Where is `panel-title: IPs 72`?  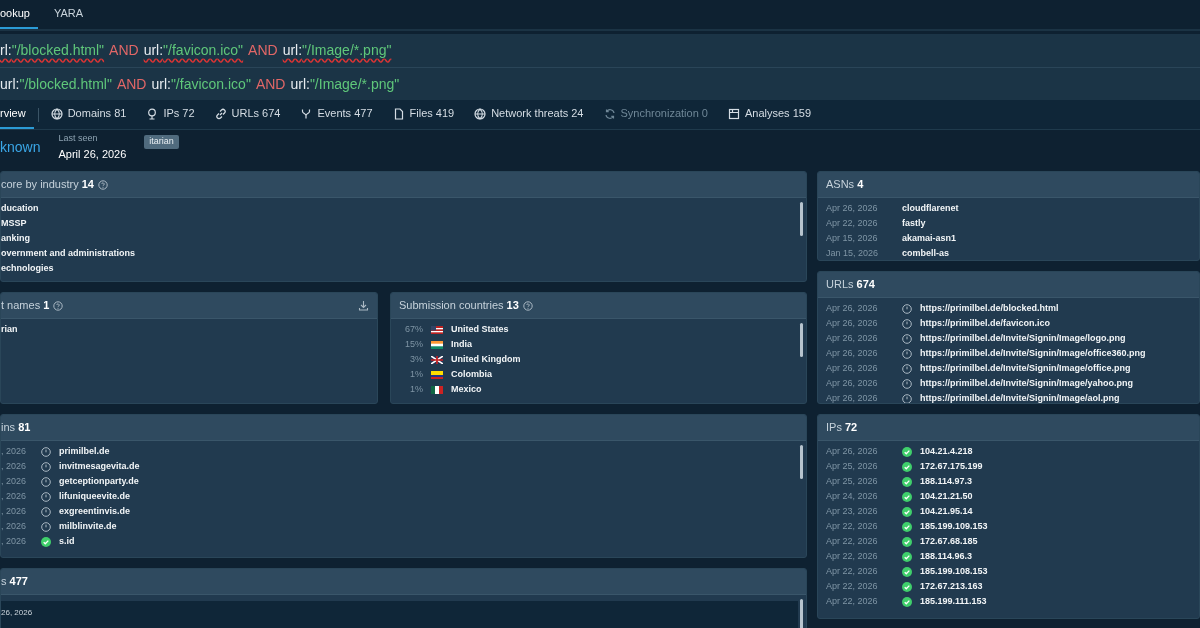 panel-title: IPs 72 is located at coordinates (842, 428).